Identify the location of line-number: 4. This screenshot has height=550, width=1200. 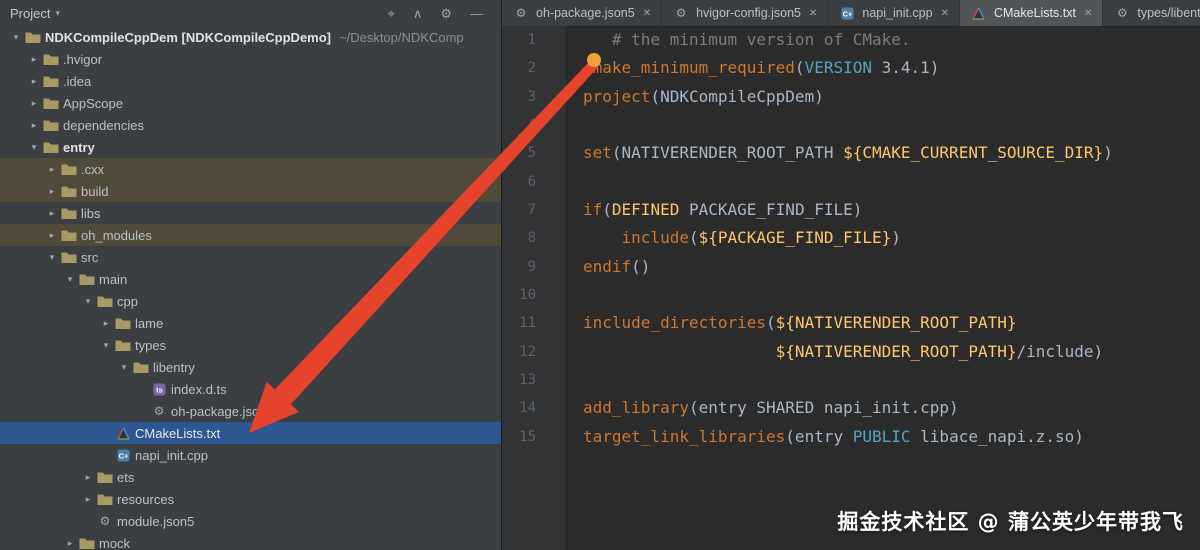
(531, 125).